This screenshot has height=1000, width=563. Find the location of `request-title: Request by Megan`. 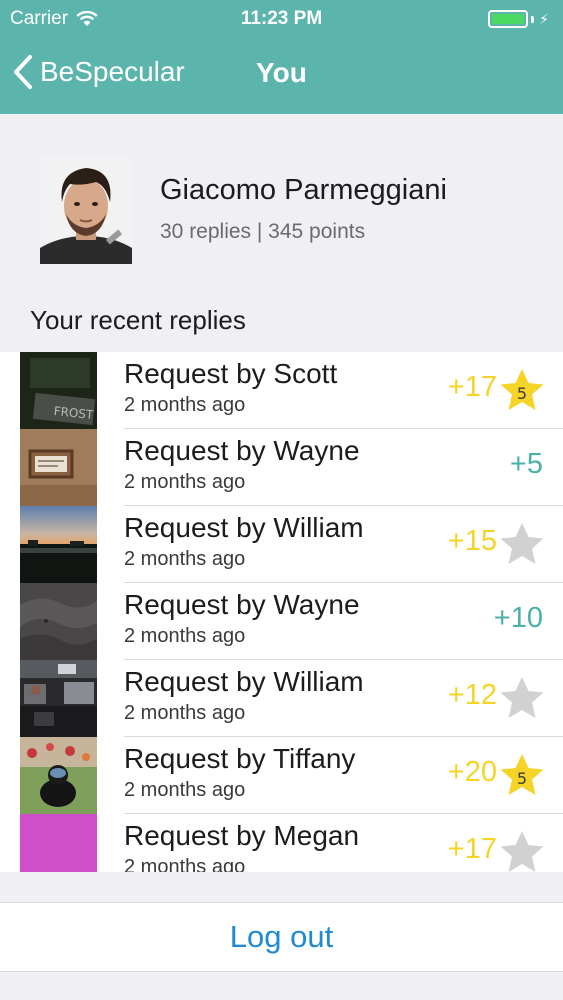

request-title: Request by Megan is located at coordinates (242, 835).